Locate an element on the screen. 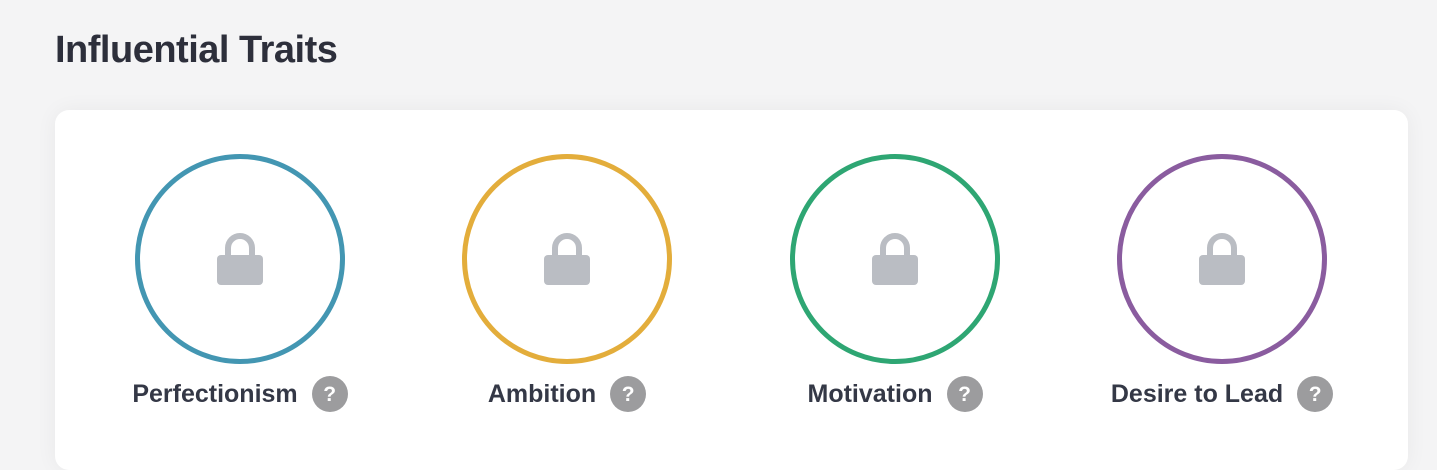 This screenshot has width=1437, height=470. trait-circle-ambition is located at coordinates (567, 259).